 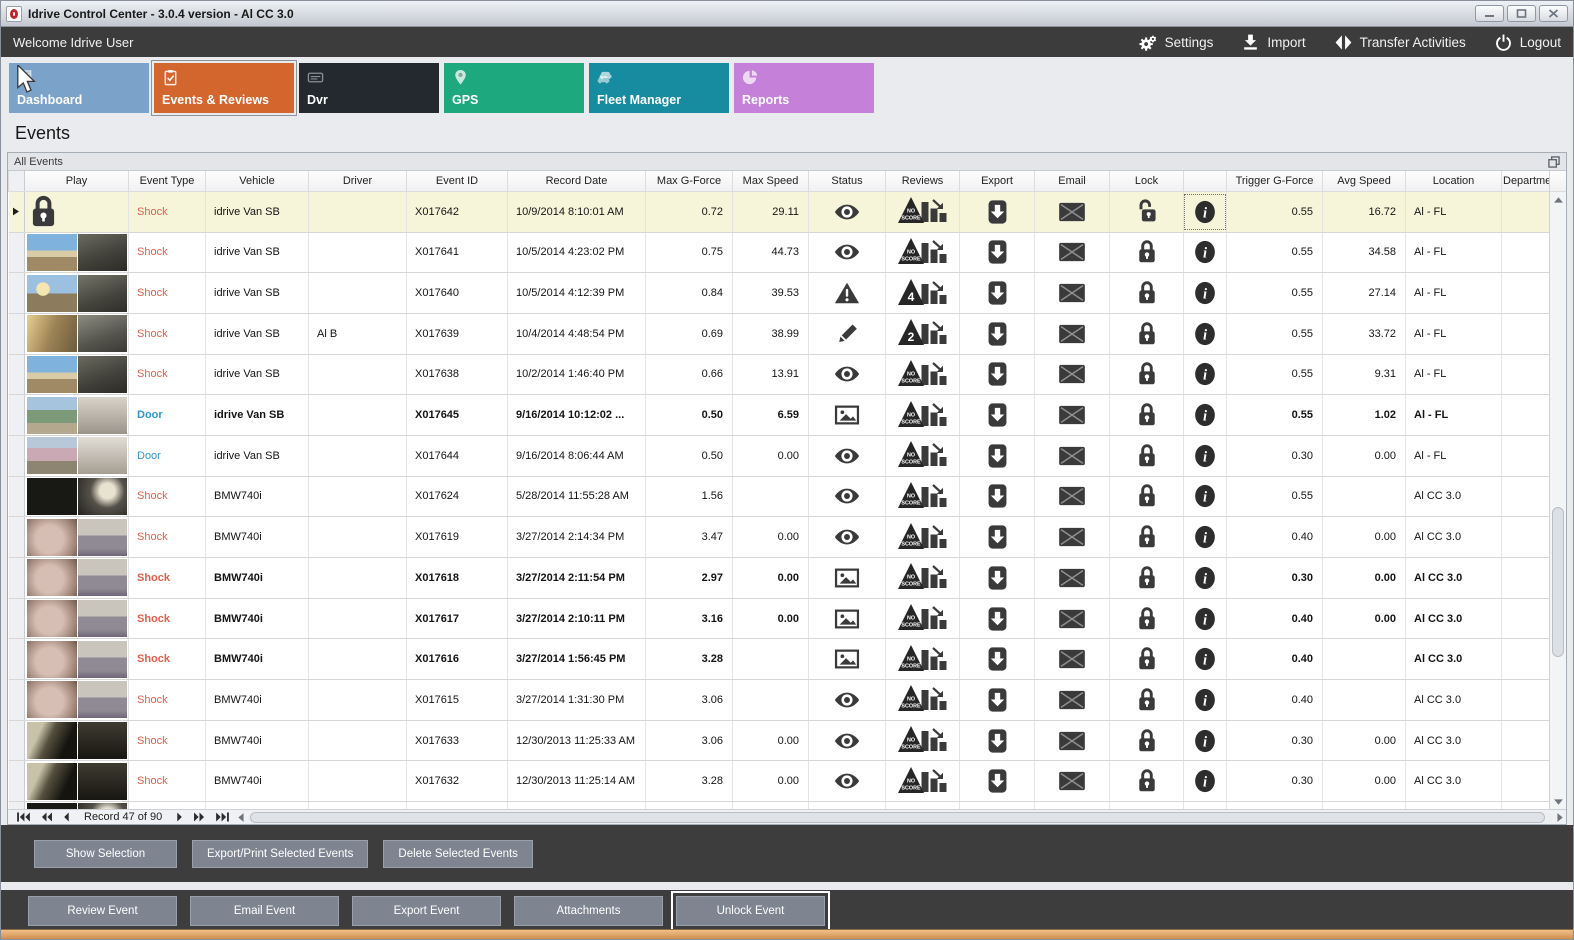 What do you see at coordinates (1146, 181) in the screenshot?
I see `column-header-lock: Lock` at bounding box center [1146, 181].